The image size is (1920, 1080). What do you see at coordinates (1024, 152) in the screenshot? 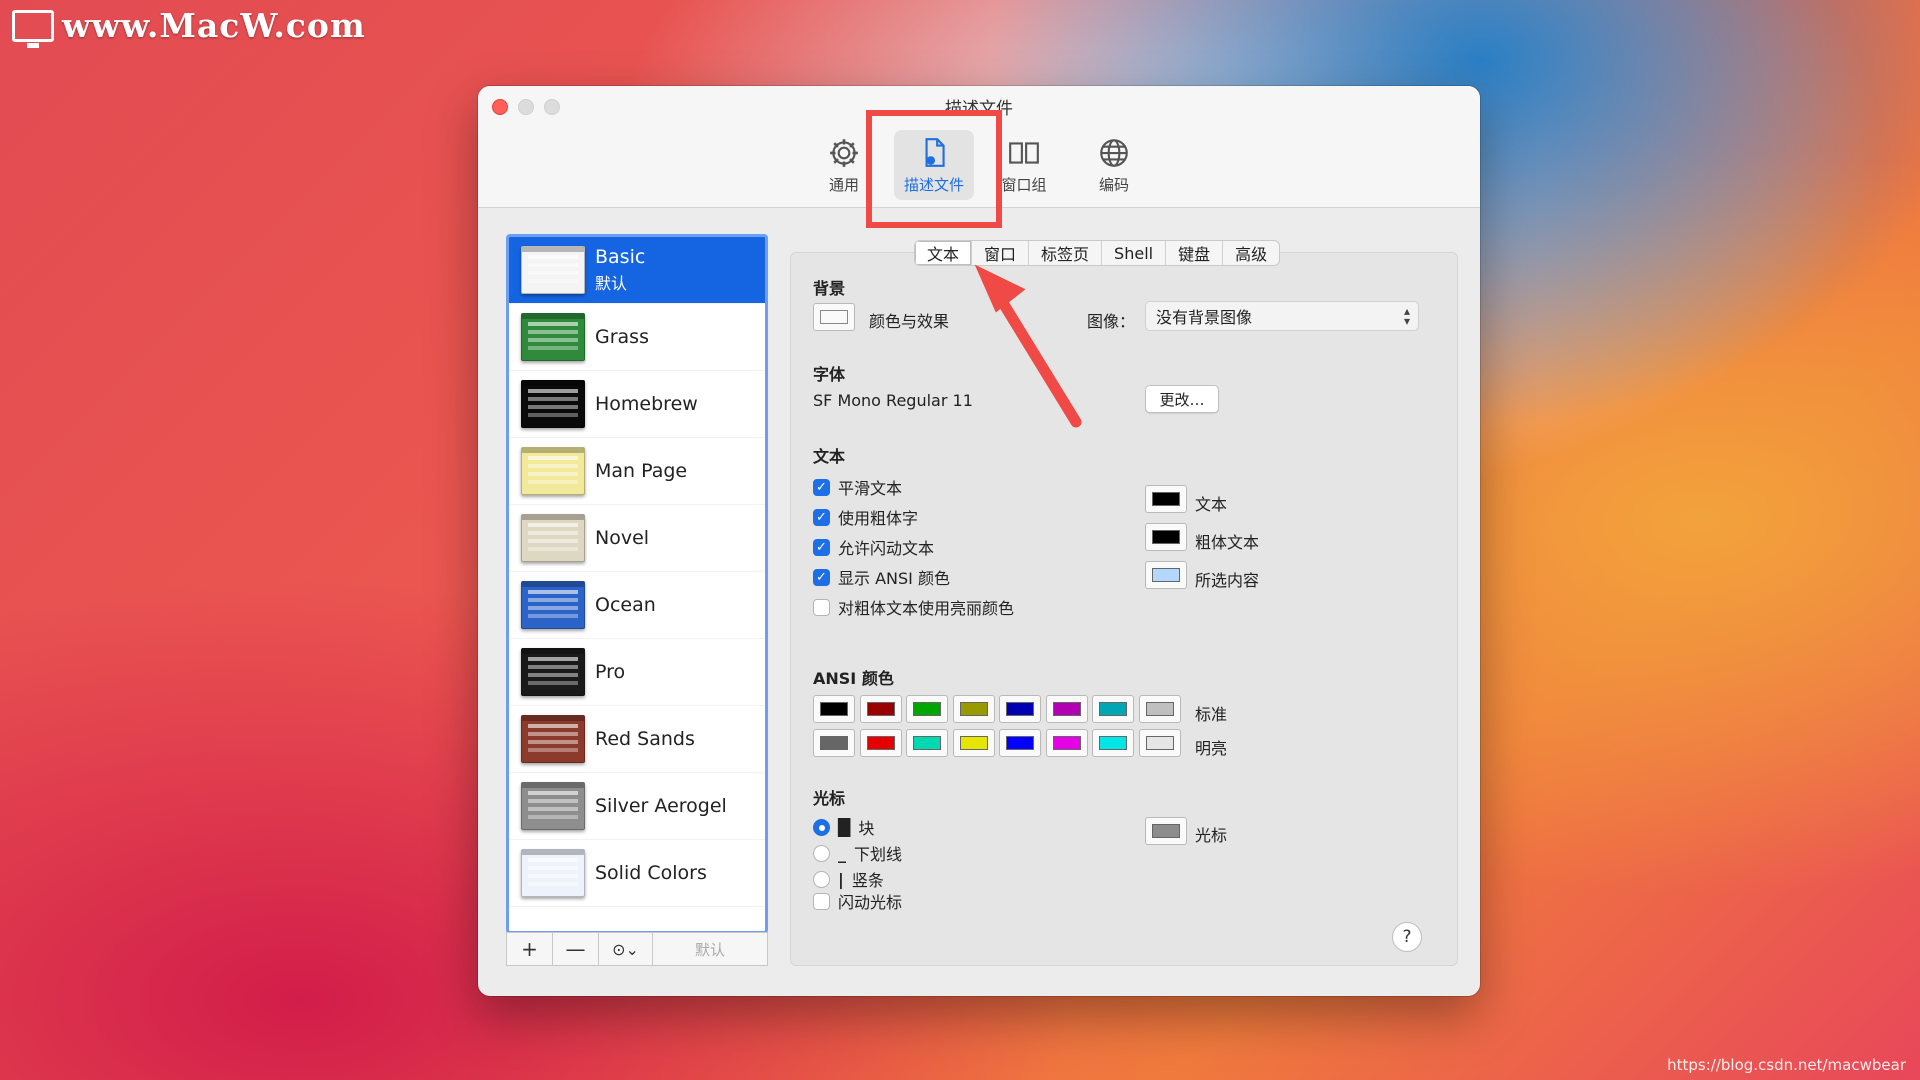
I see `window-groups-icon` at bounding box center [1024, 152].